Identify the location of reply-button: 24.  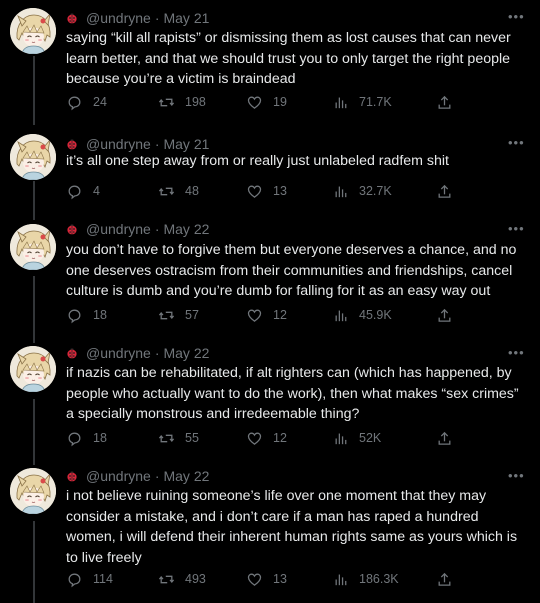
(86, 102).